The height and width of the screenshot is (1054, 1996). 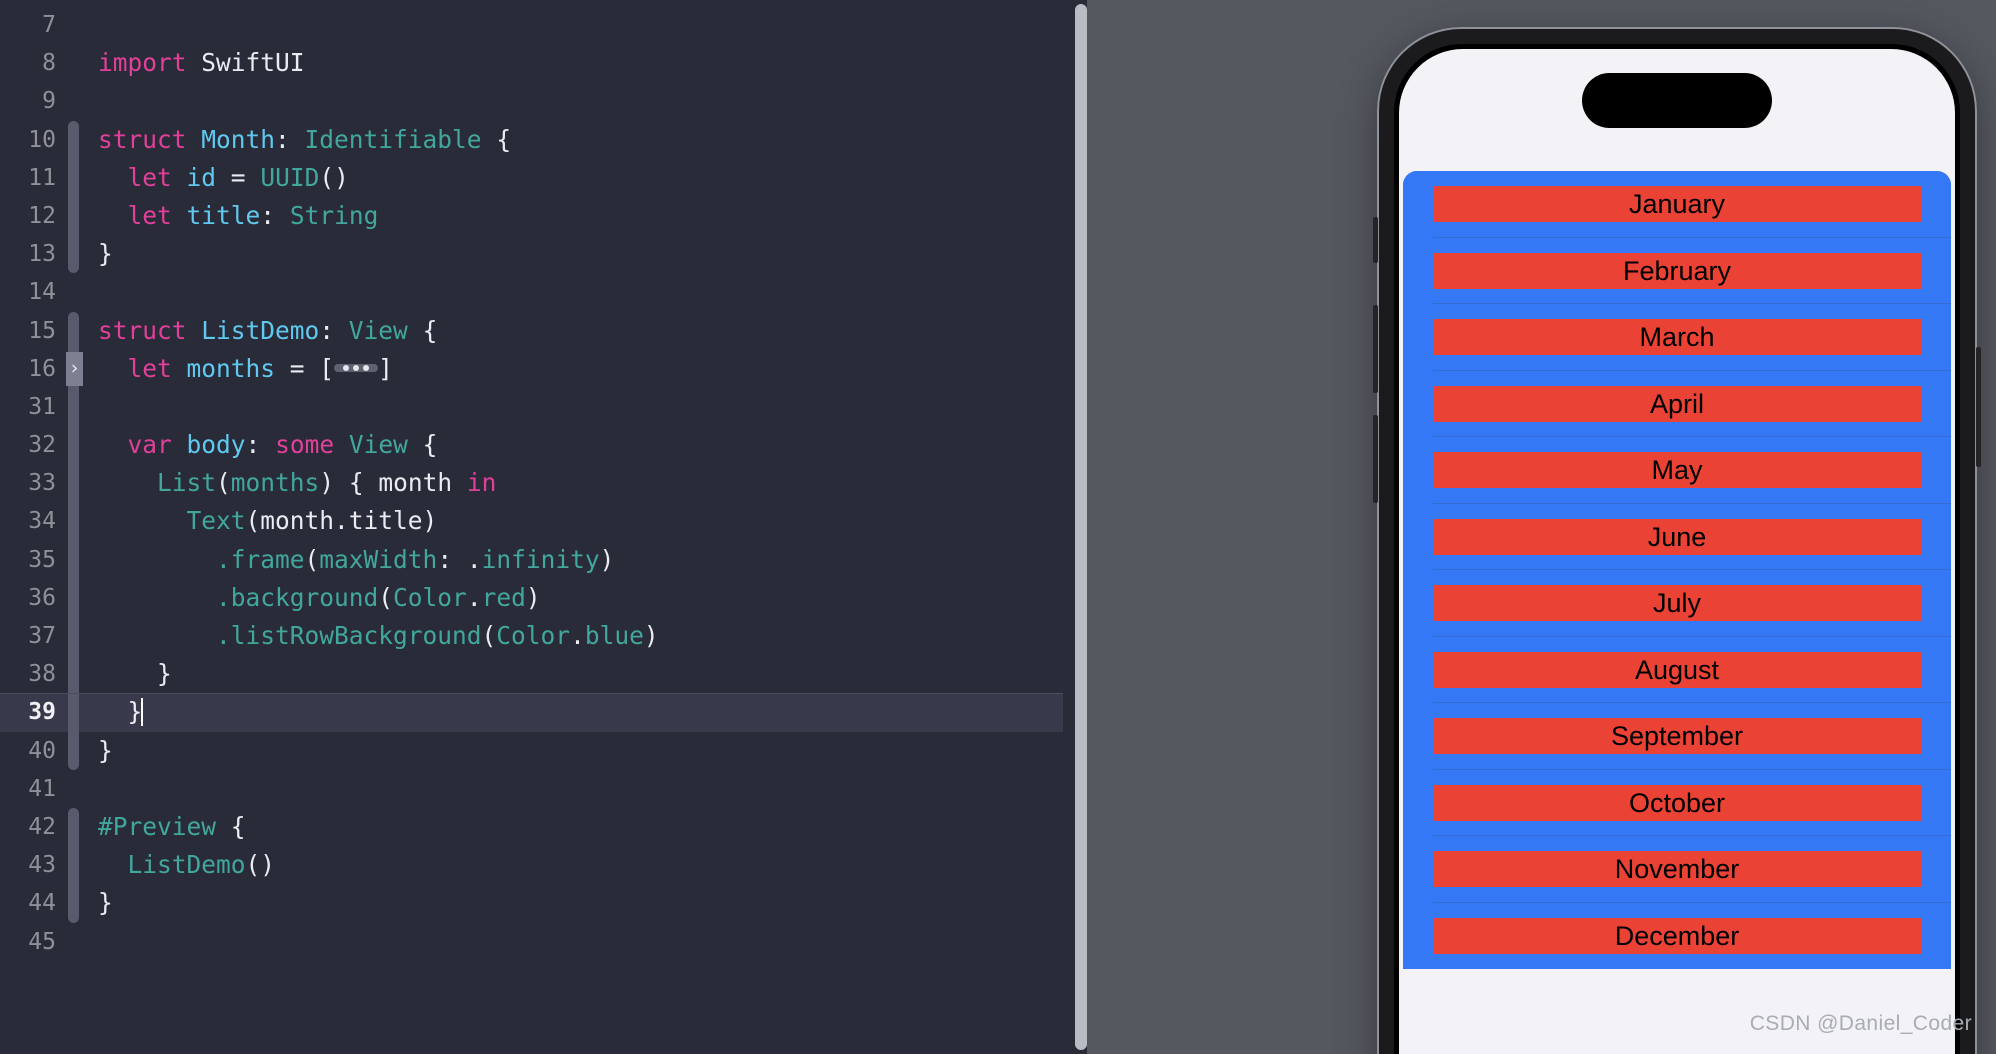 What do you see at coordinates (575, 331) in the screenshot?
I see `code-text: struct ListDemo: View {` at bounding box center [575, 331].